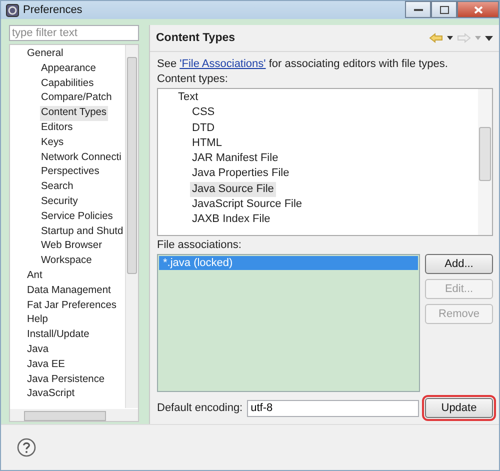 The image size is (500, 471). What do you see at coordinates (241, 174) in the screenshot?
I see `tree-item: Java Properties File` at bounding box center [241, 174].